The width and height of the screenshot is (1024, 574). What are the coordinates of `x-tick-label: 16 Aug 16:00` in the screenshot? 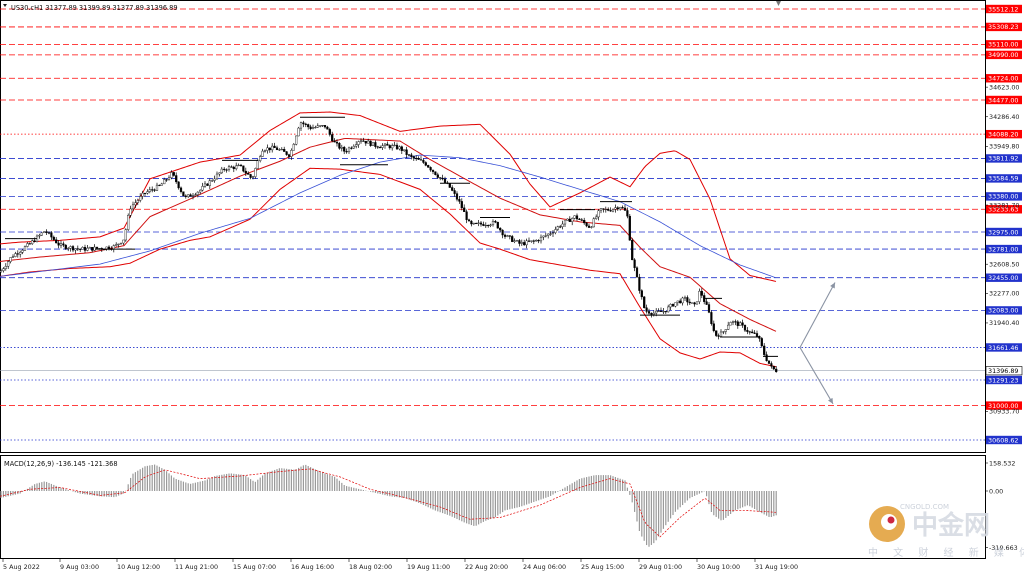 It's located at (312, 567).